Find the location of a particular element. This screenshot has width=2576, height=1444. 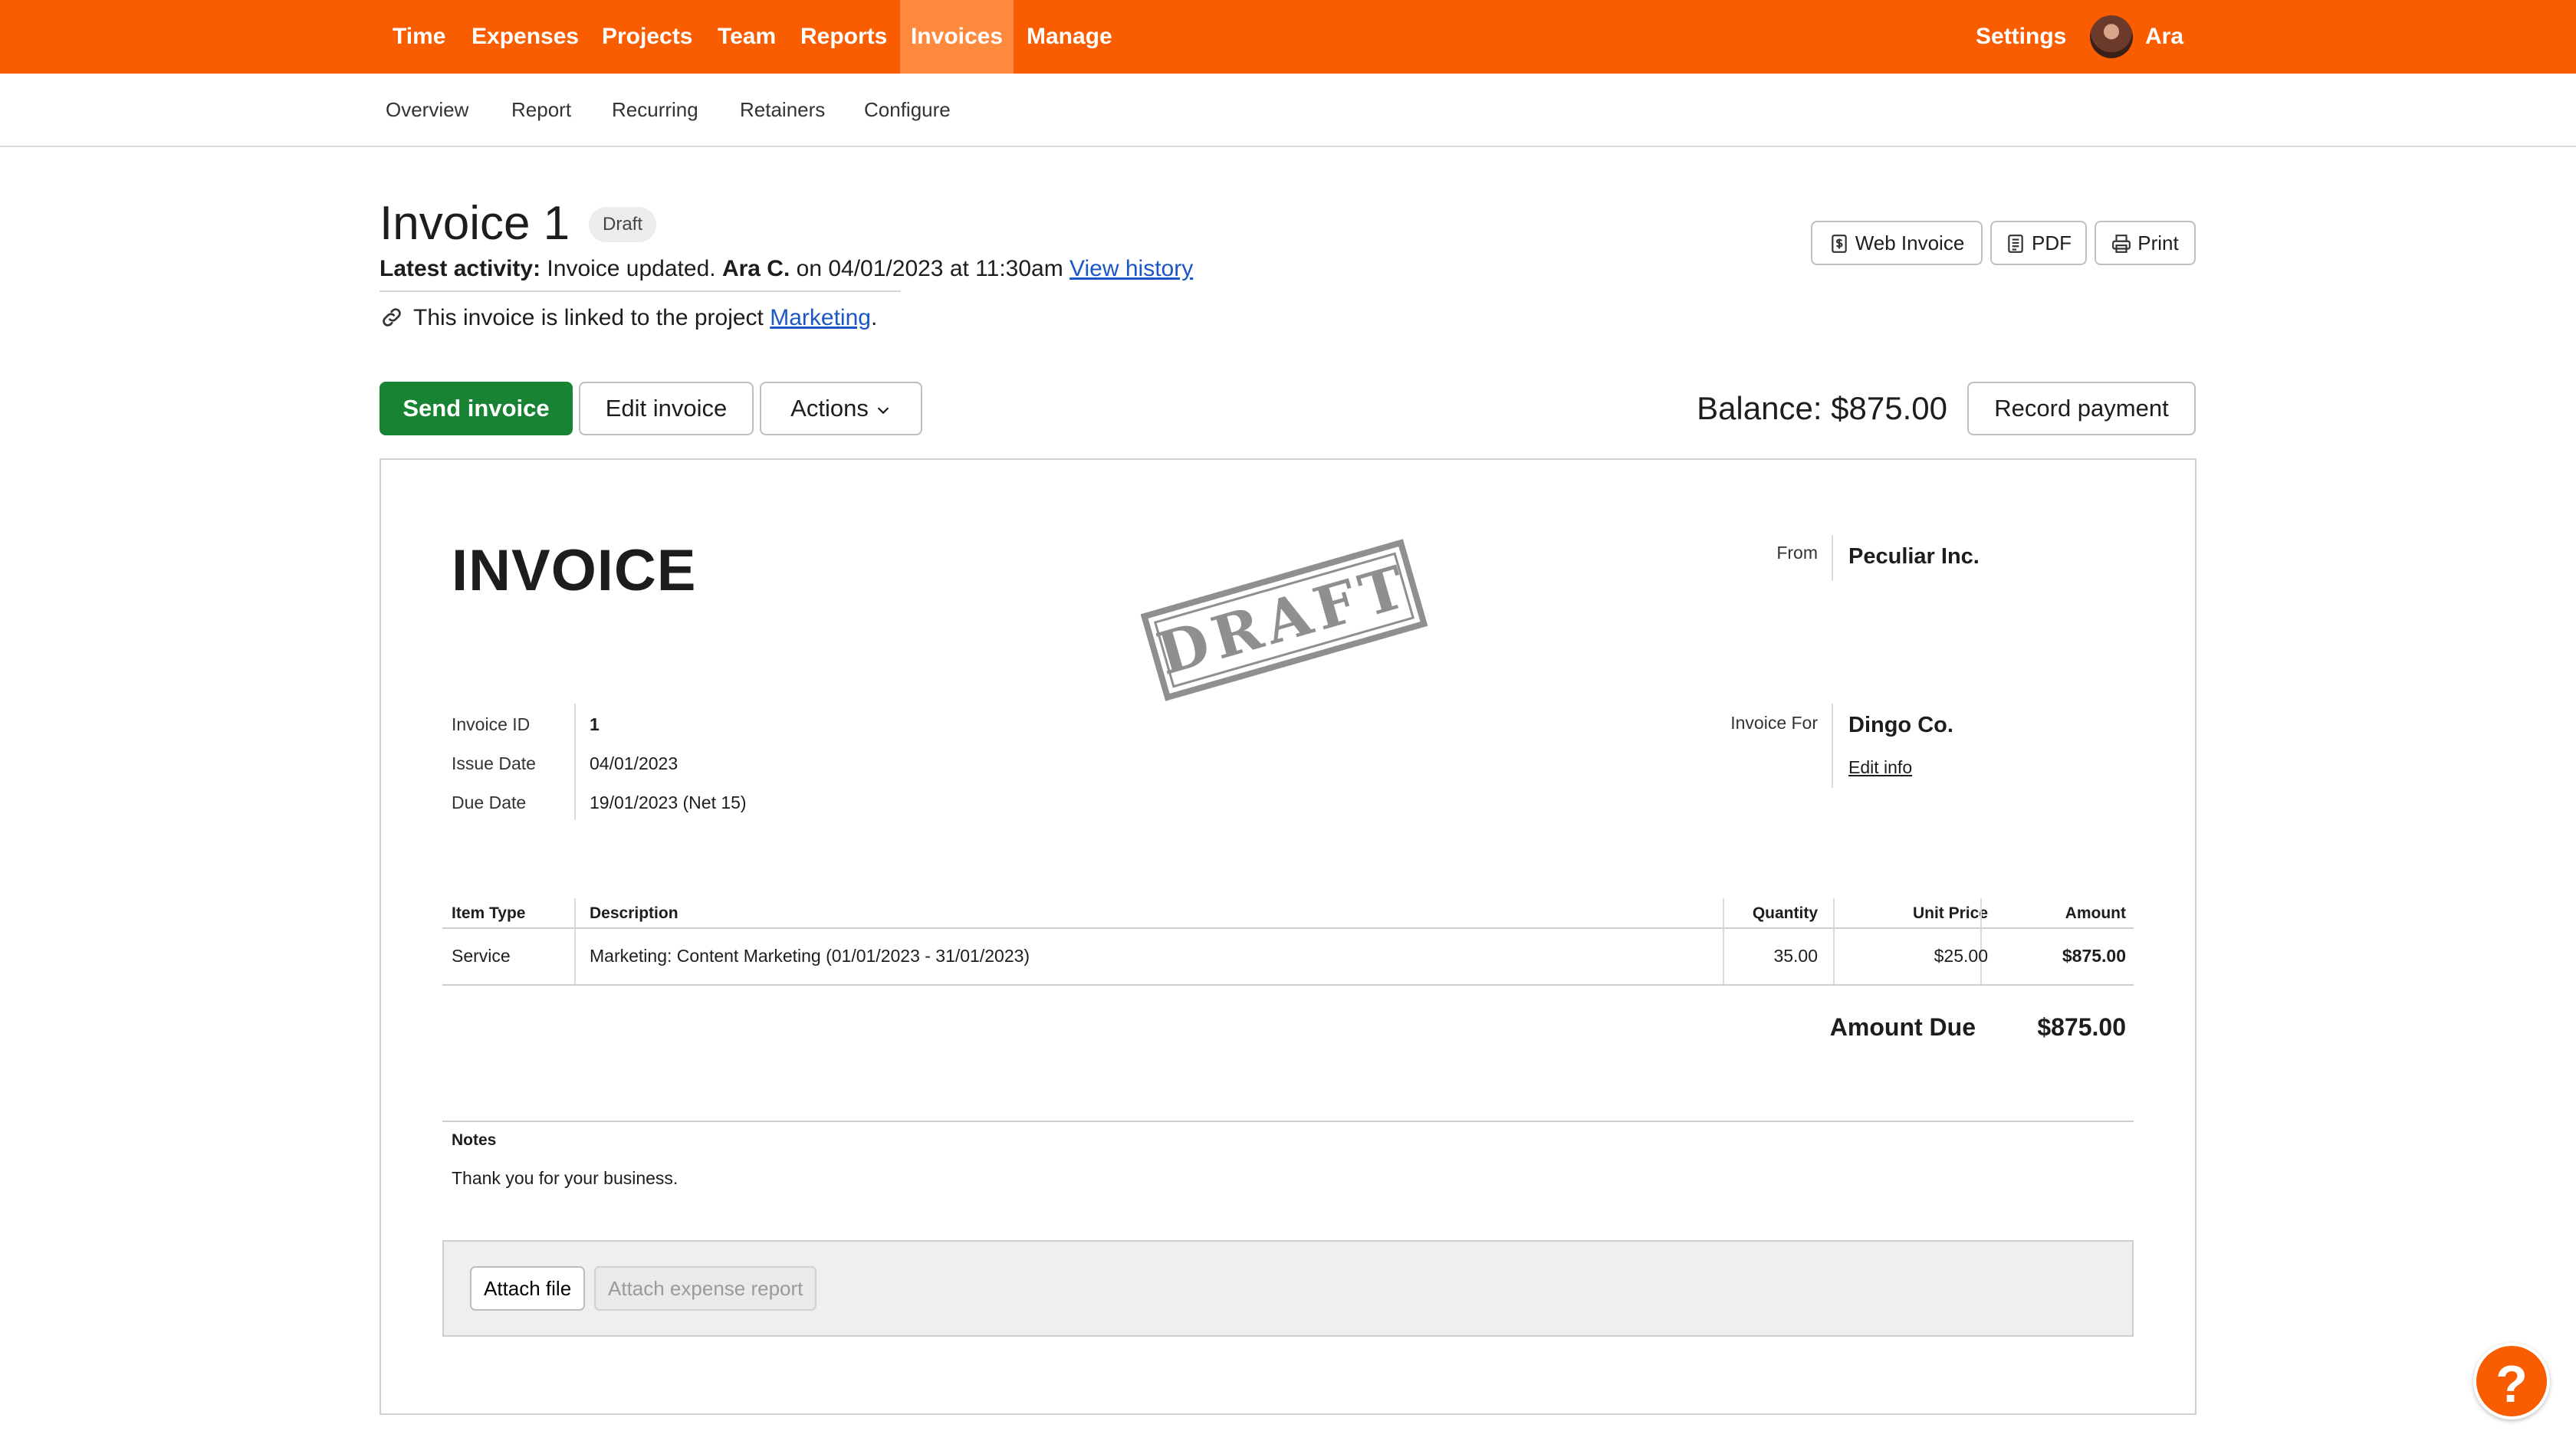

activity-text: Invoice updated. is located at coordinates (631, 268).